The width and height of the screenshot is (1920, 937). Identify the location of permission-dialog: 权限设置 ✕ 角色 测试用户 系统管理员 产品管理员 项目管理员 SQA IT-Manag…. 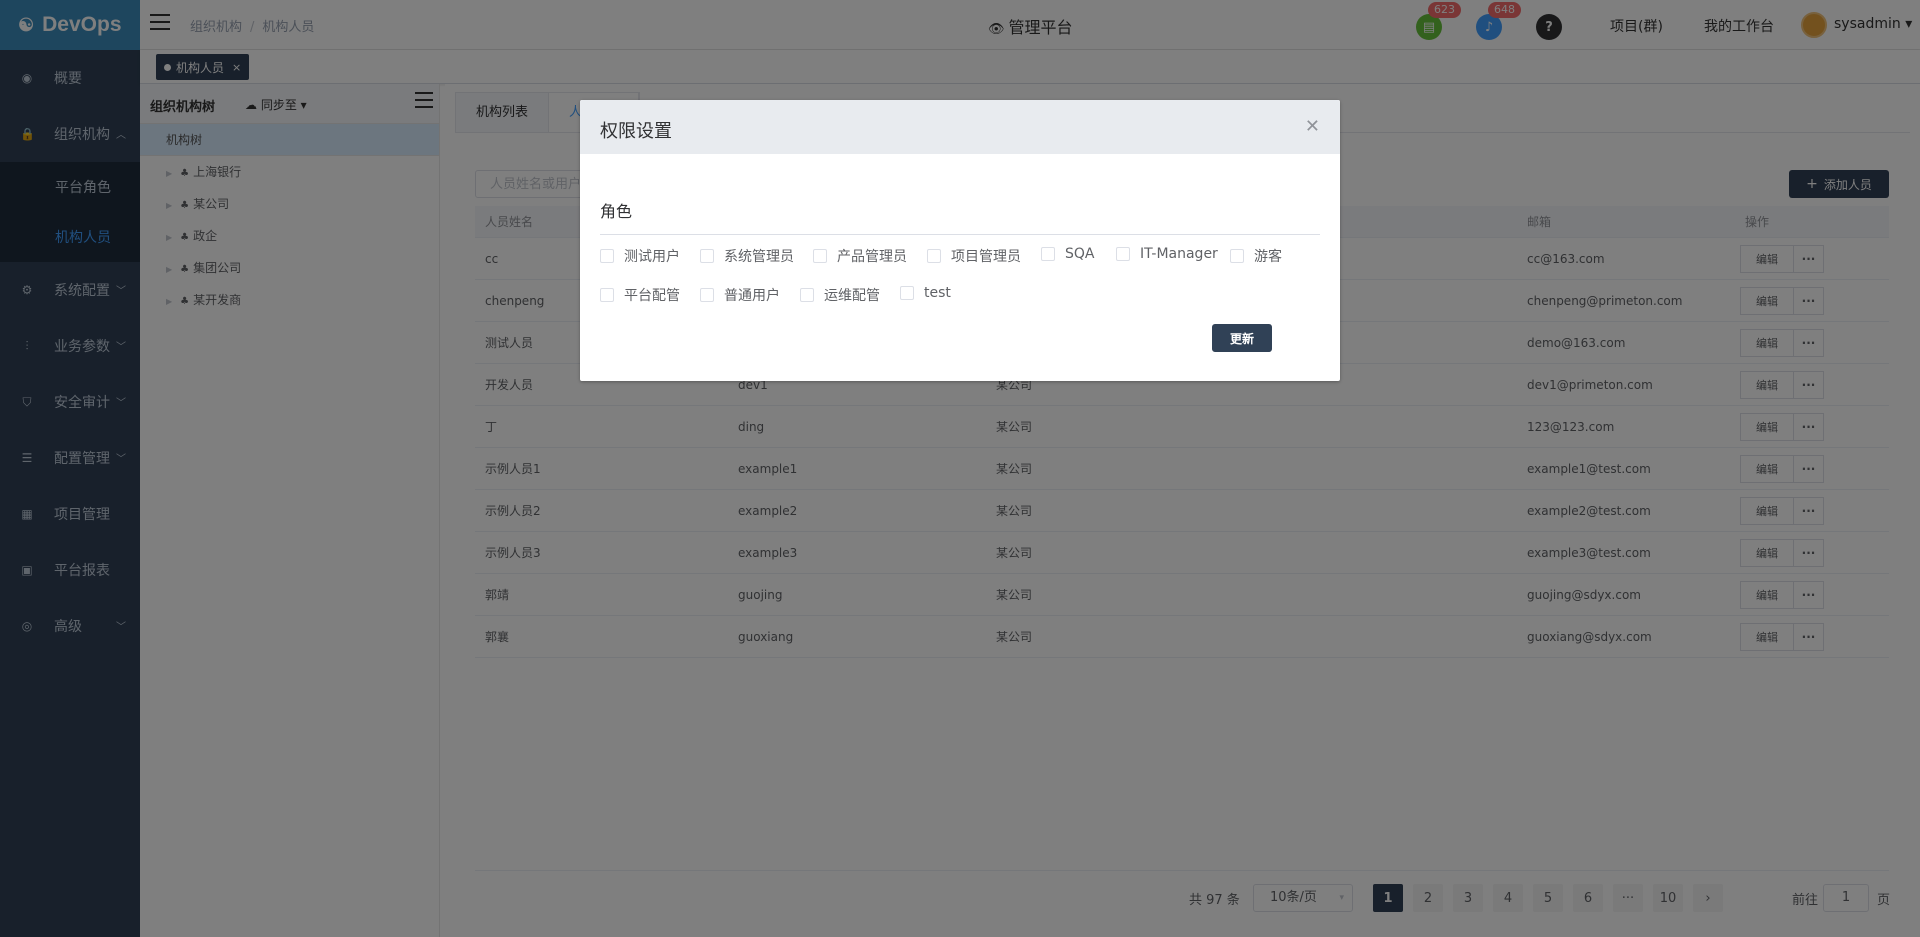
(960, 240).